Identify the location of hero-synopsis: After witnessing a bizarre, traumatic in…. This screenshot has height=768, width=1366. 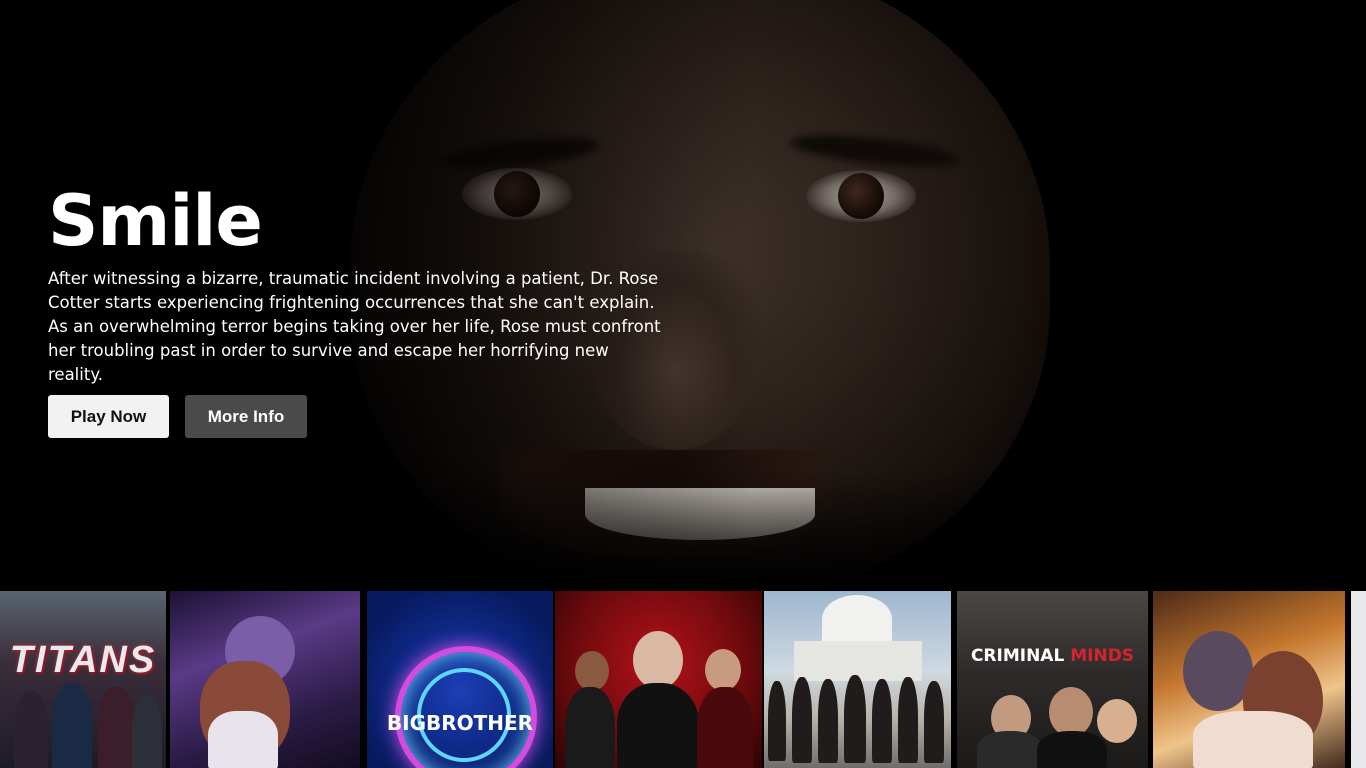
(354, 326).